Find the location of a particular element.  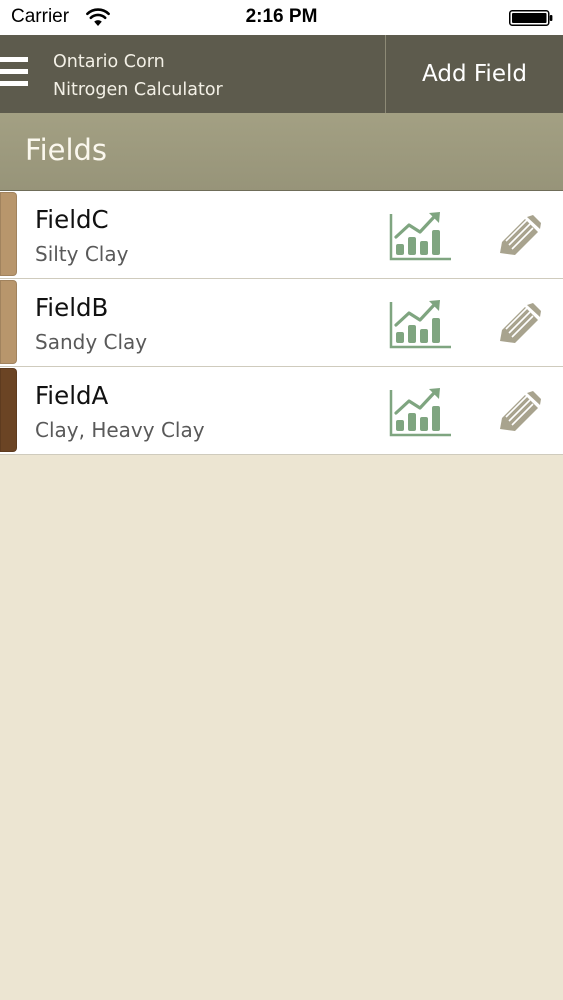

hamburger-menu-icon is located at coordinates (14, 74).